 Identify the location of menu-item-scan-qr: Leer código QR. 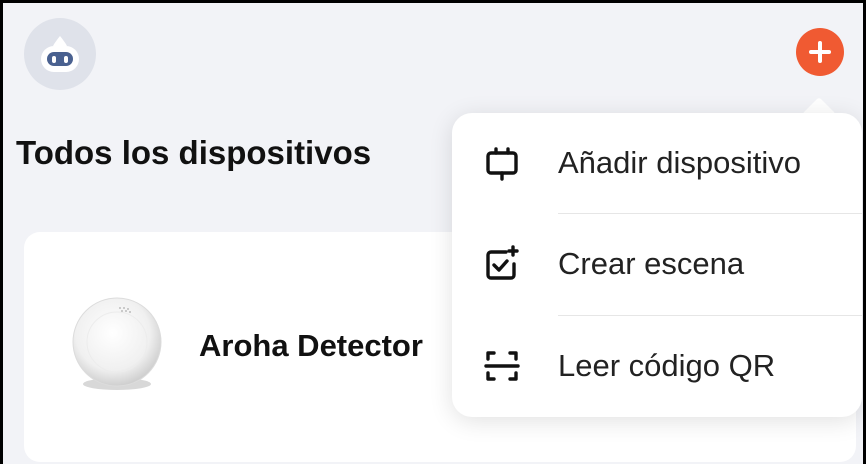
(657, 366).